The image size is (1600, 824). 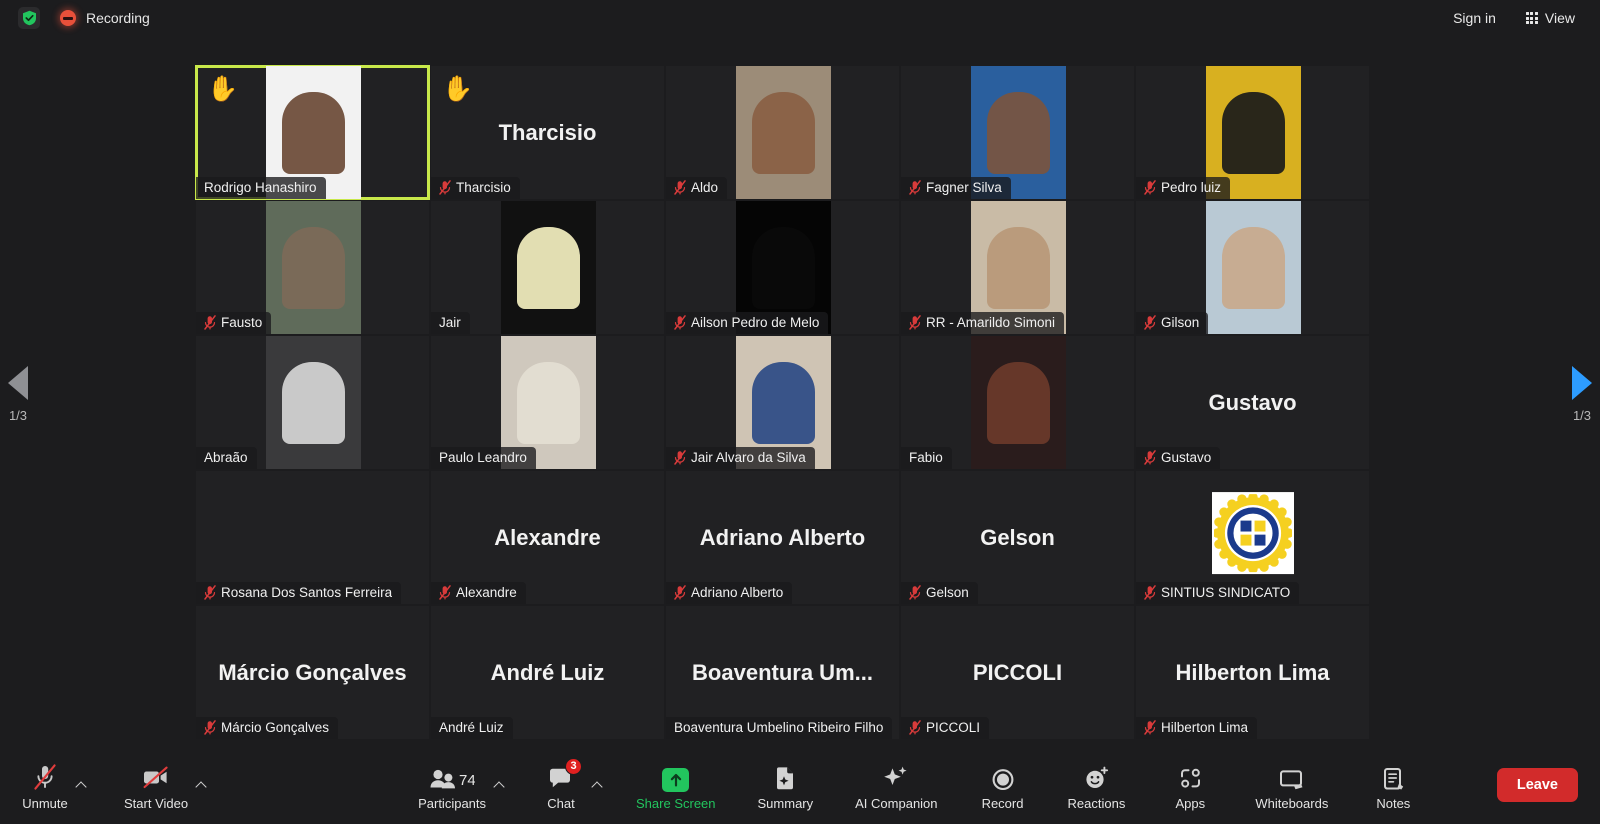 What do you see at coordinates (45, 785) in the screenshot?
I see `unmute-button: Unmute` at bounding box center [45, 785].